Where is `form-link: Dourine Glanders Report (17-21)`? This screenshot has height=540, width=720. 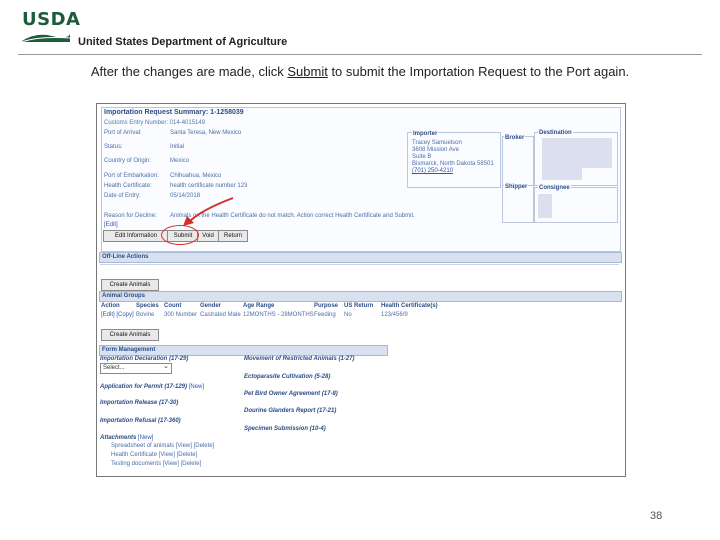
form-link: Dourine Glanders Report (17-21) is located at coordinates (290, 411).